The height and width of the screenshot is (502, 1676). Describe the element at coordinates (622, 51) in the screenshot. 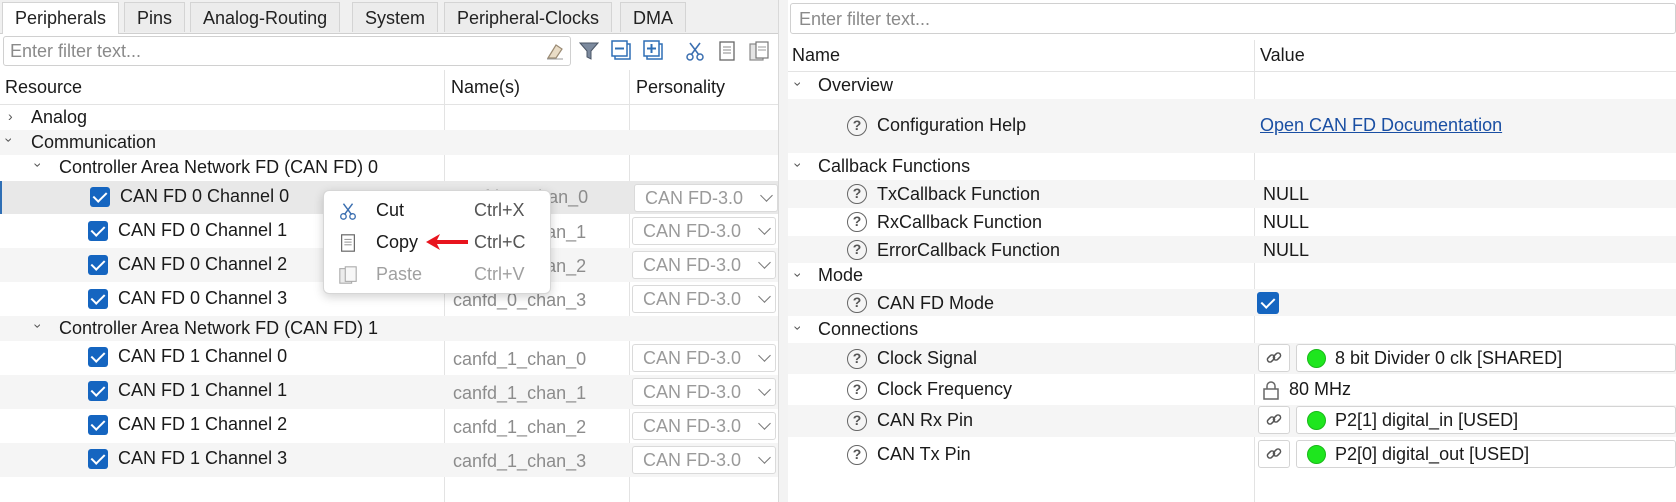

I see `collapse-all-icon` at that location.